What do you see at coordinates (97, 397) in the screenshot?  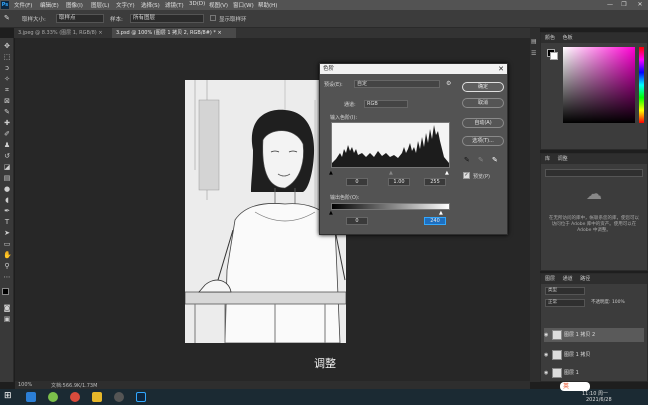 I see `file-explorer-icon` at bounding box center [97, 397].